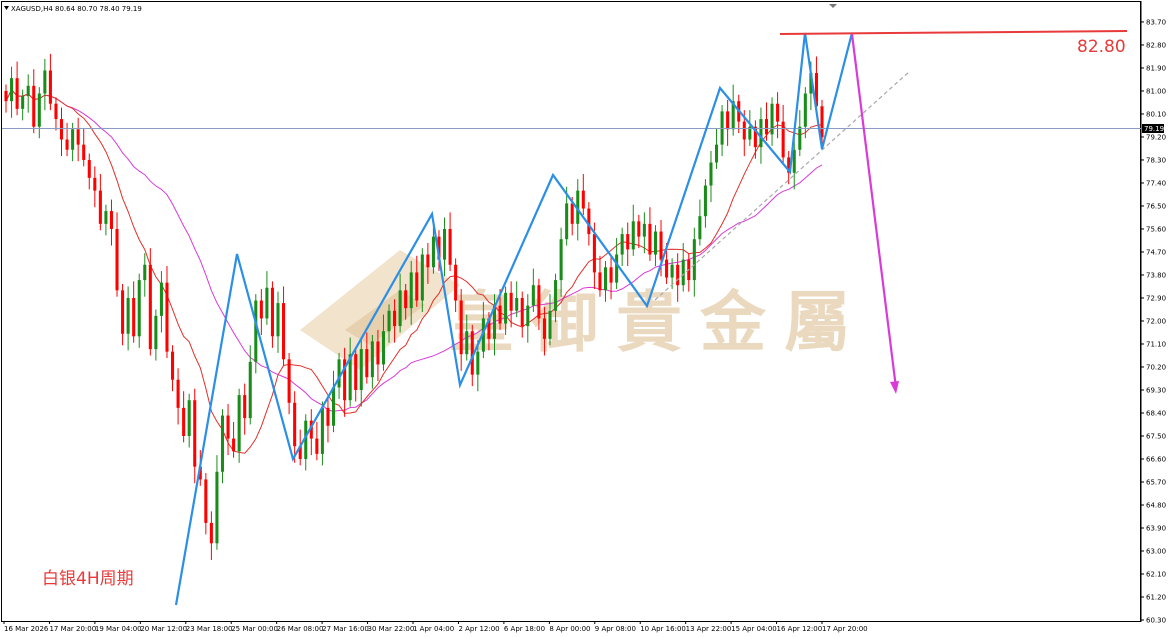  I want to click on y-tick-label: 78.30, so click(1156, 160).